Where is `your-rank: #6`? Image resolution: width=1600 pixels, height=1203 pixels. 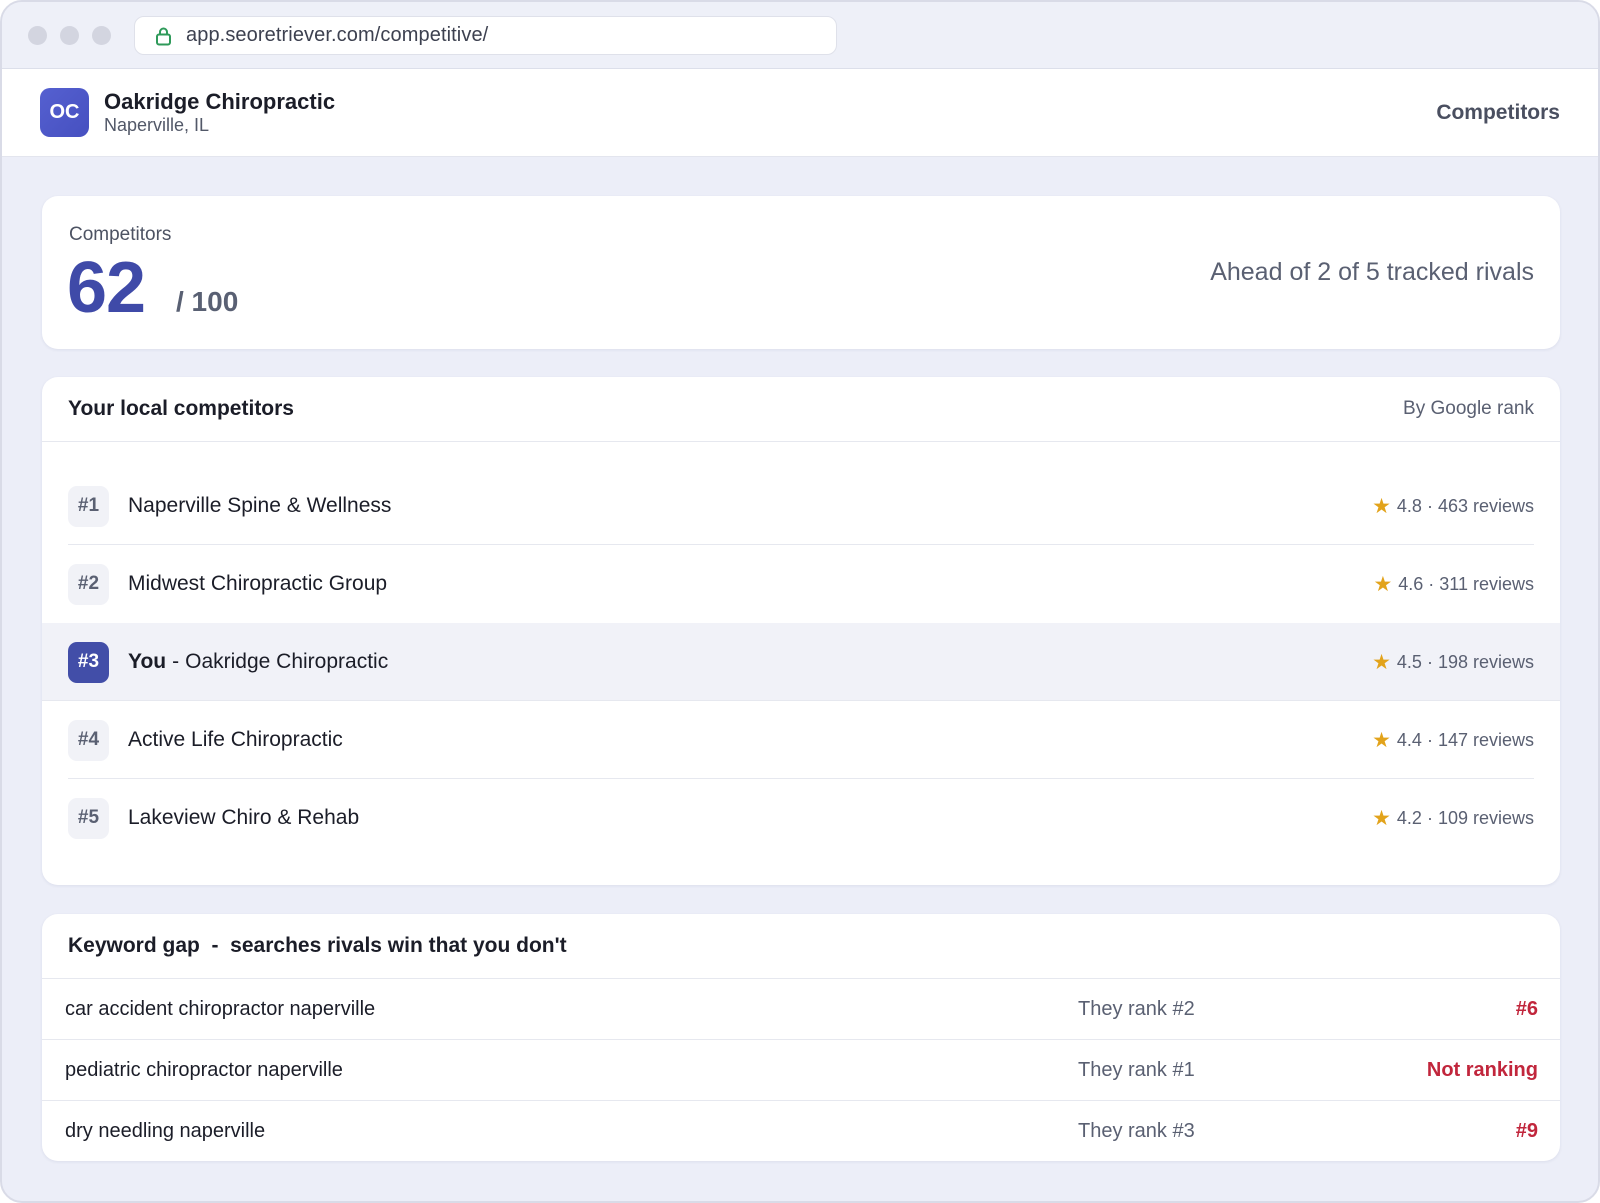
your-rank: #6 is located at coordinates (1526, 1008).